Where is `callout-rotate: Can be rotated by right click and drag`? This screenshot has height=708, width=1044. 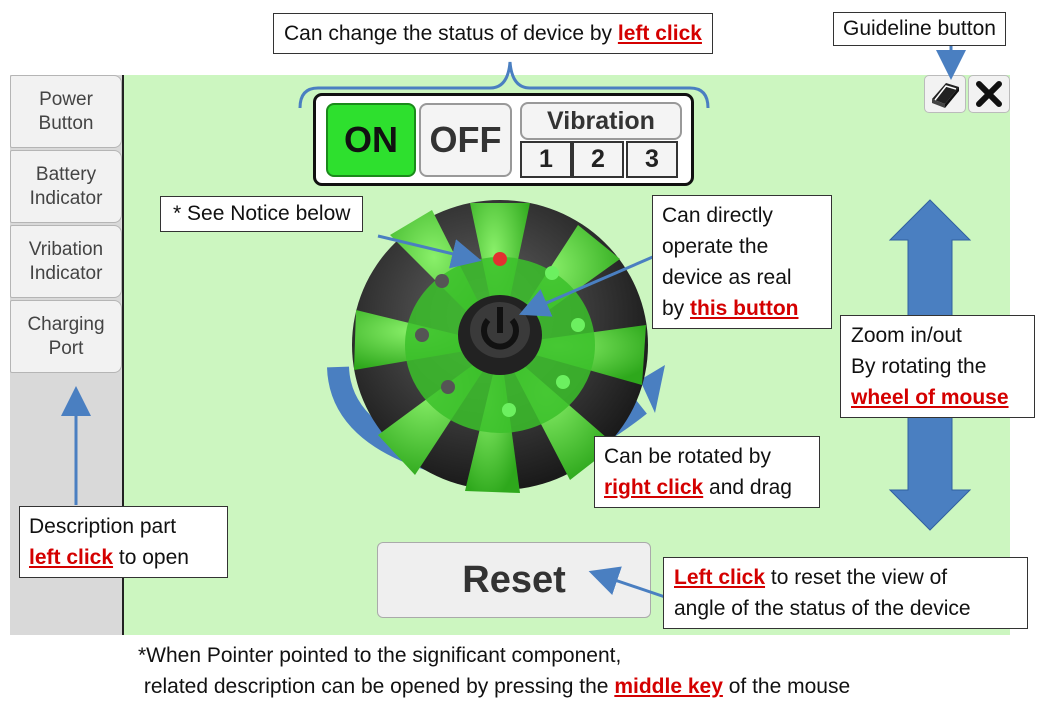
callout-rotate: Can be rotated by right click and drag is located at coordinates (707, 472).